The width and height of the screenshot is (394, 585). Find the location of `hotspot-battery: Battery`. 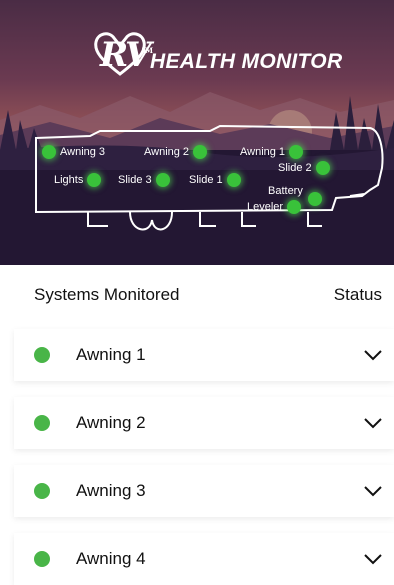

hotspot-battery: Battery is located at coordinates (285, 191).